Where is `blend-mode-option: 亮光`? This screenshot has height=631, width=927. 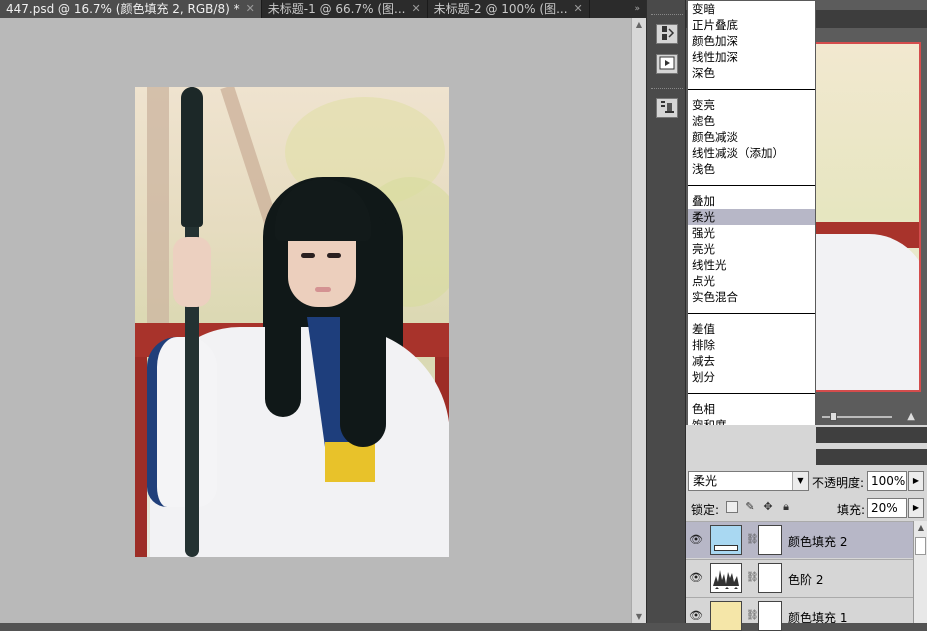 blend-mode-option: 亮光 is located at coordinates (751, 249).